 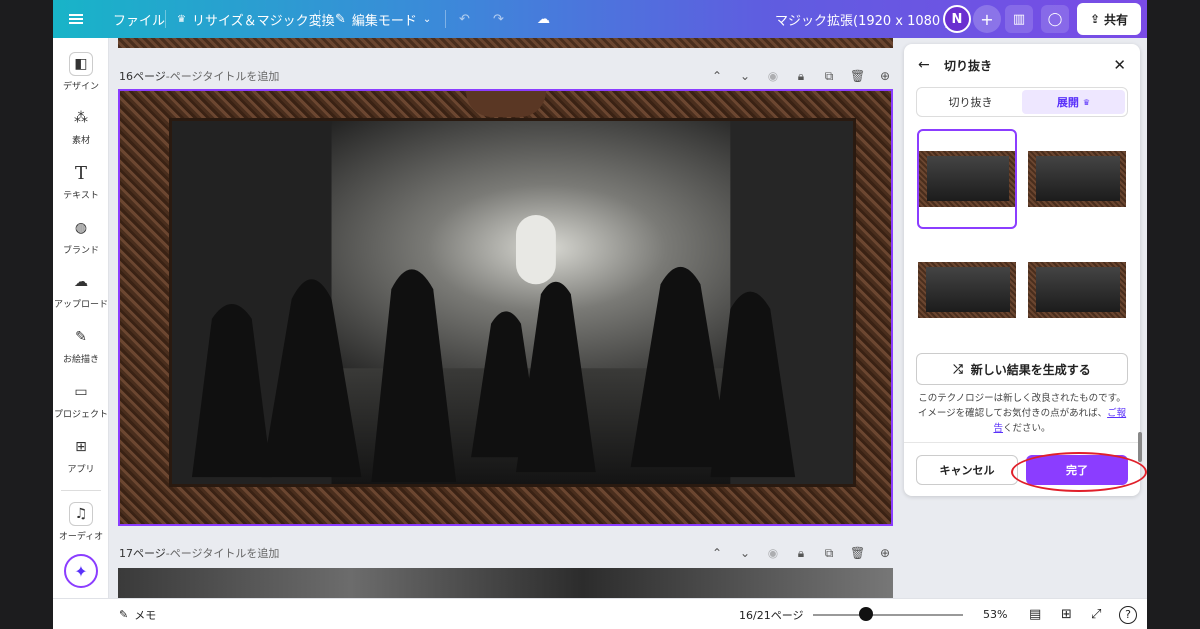 I want to click on generate-label: 新しい結果を生成する, so click(x=1030, y=369).